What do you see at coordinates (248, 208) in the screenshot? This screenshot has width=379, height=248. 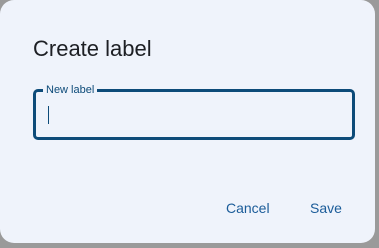 I see `cancel-button: Cancel` at bounding box center [248, 208].